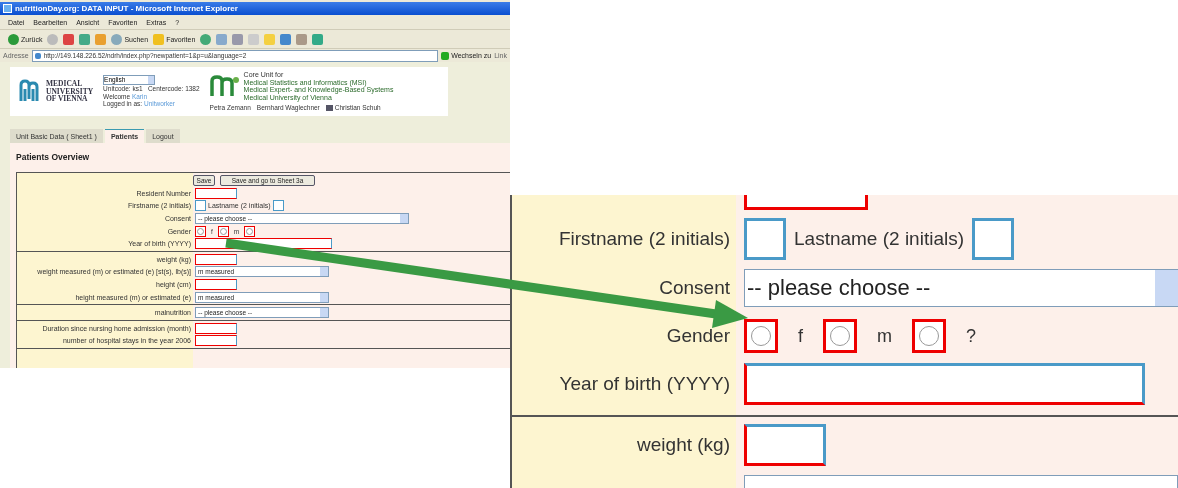  Describe the element at coordinates (879, 239) in the screenshot. I see `field-label: Lastname (2 initials)` at that location.